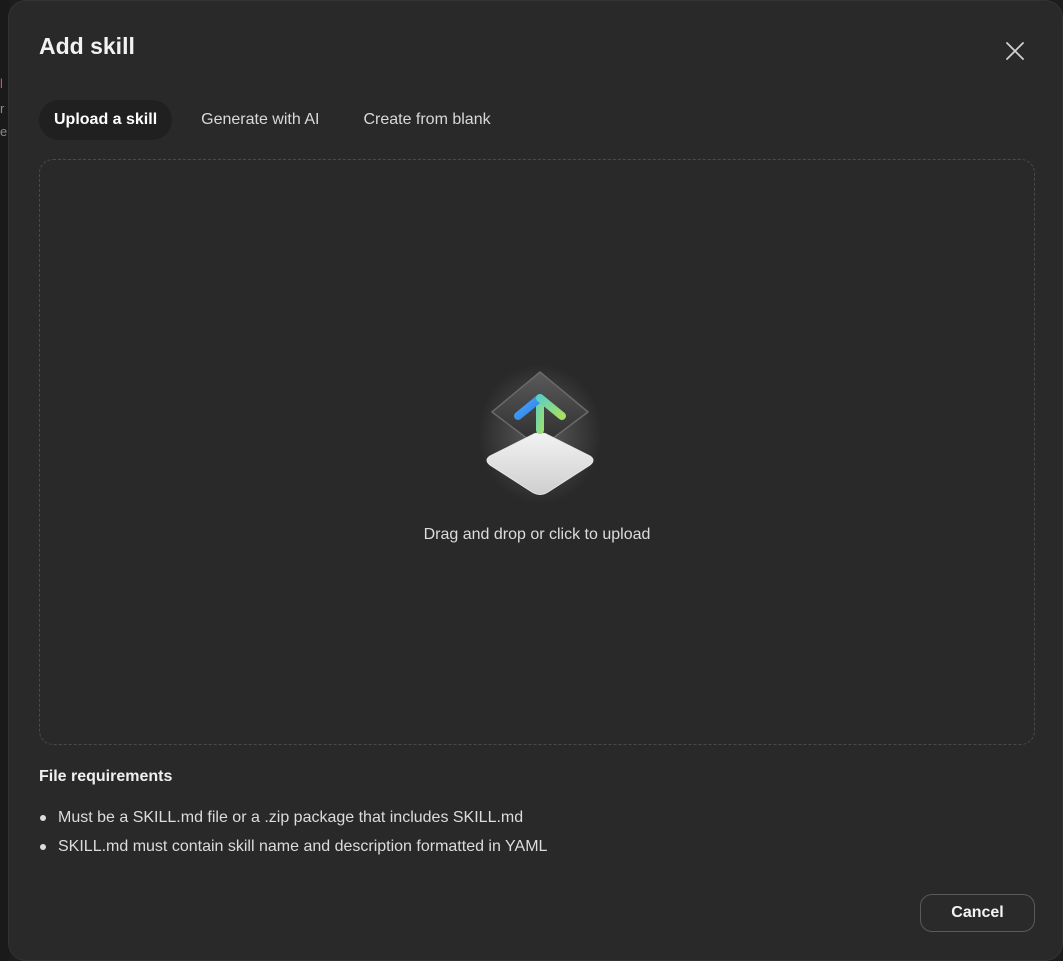 The height and width of the screenshot is (961, 1063). Describe the element at coordinates (977, 913) in the screenshot. I see `cancel-button: Cancel` at that location.